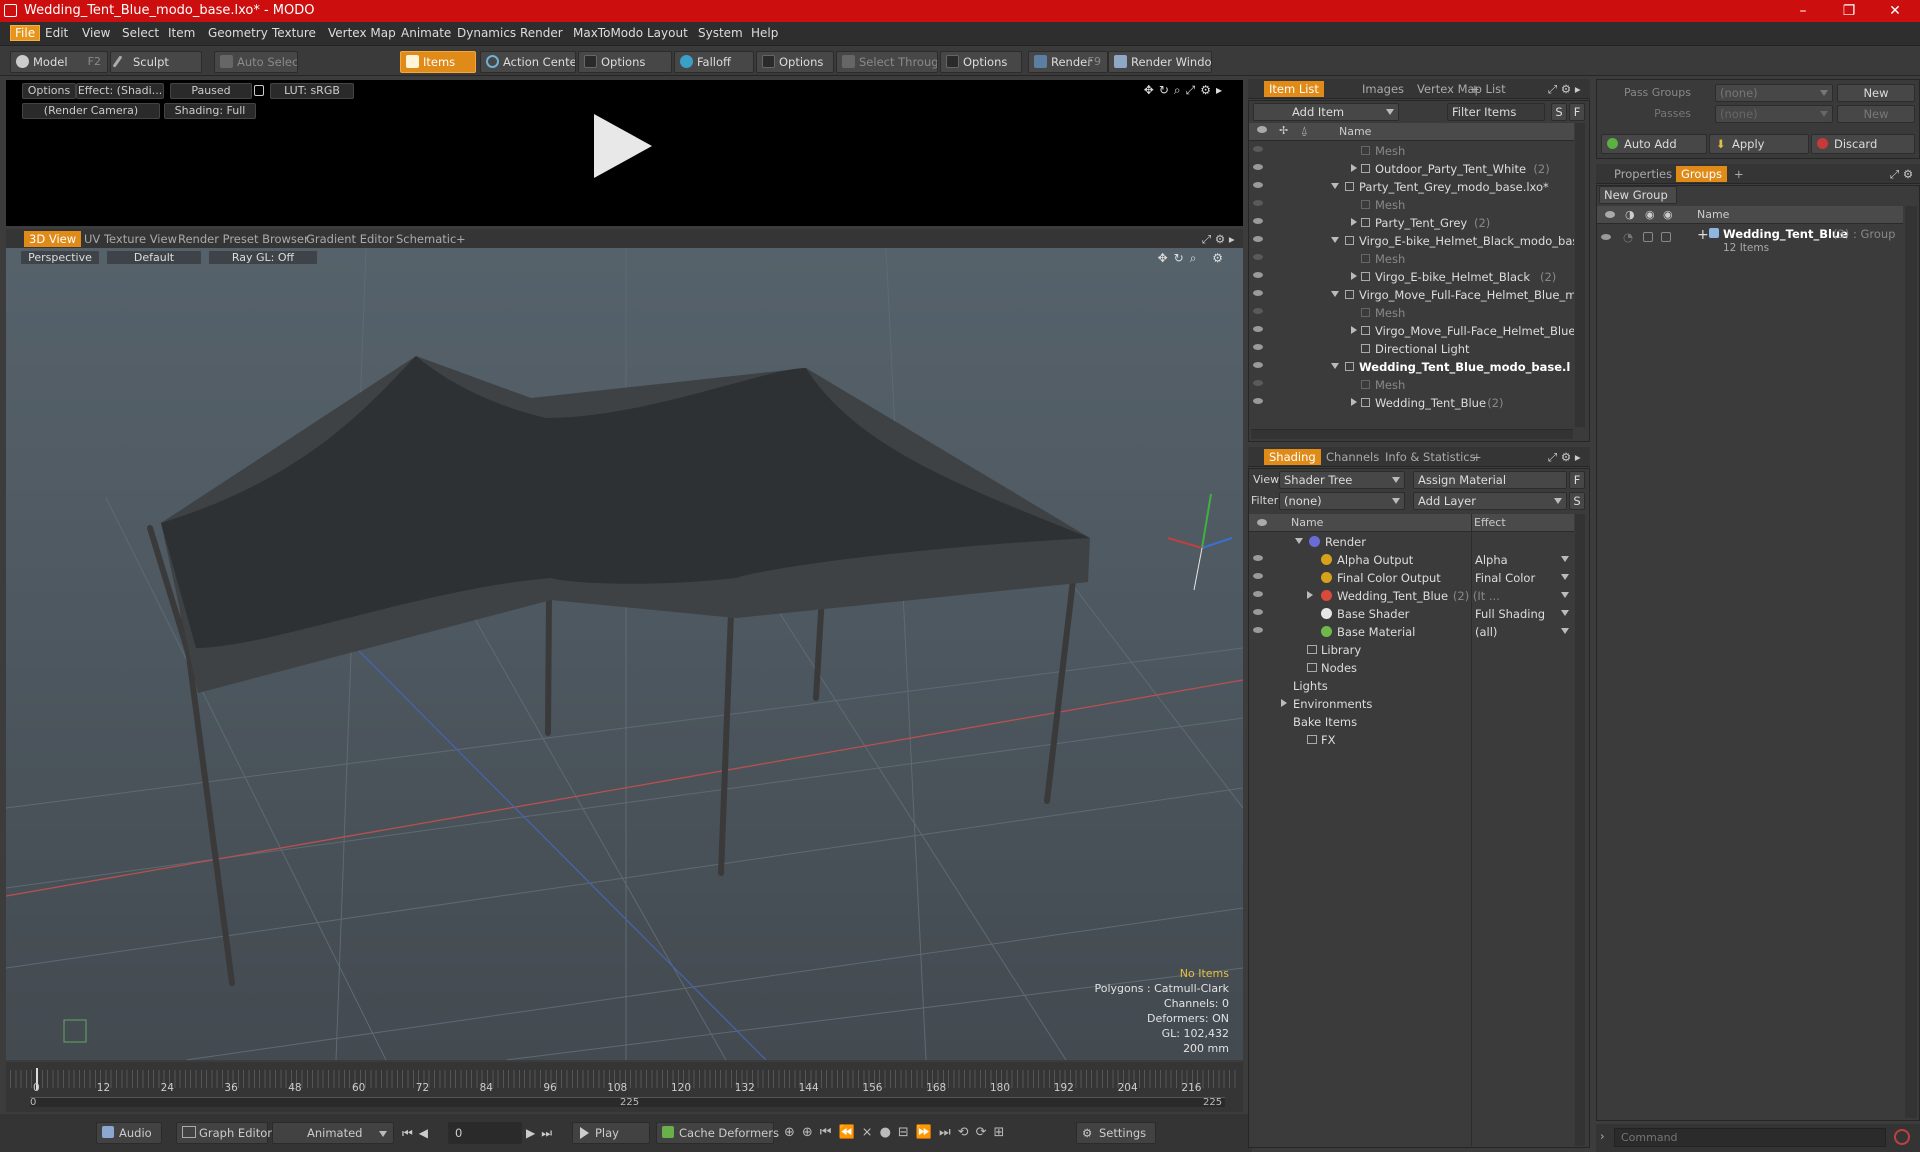  What do you see at coordinates (1411, 686) in the screenshot?
I see `shader-row: Lights` at bounding box center [1411, 686].